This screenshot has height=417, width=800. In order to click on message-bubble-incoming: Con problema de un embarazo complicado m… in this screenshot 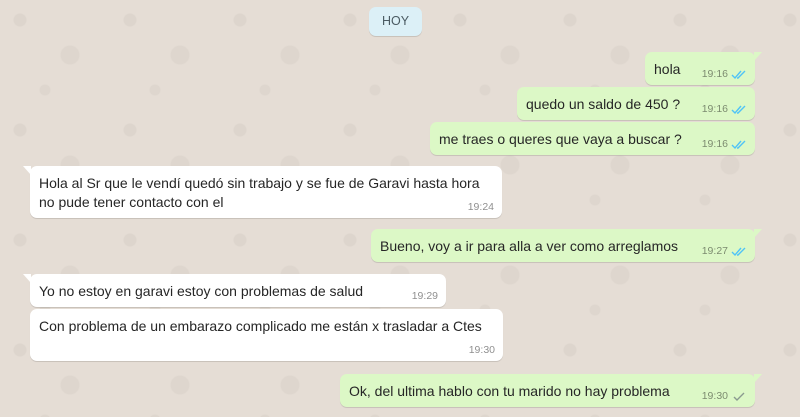, I will do `click(266, 335)`.